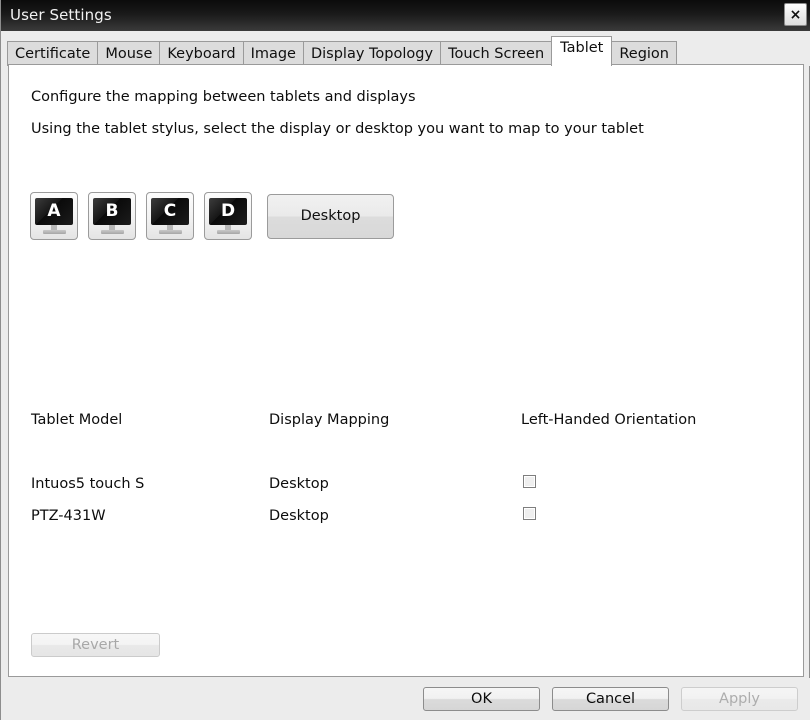  What do you see at coordinates (739, 699) in the screenshot?
I see `apply-button: Apply` at bounding box center [739, 699].